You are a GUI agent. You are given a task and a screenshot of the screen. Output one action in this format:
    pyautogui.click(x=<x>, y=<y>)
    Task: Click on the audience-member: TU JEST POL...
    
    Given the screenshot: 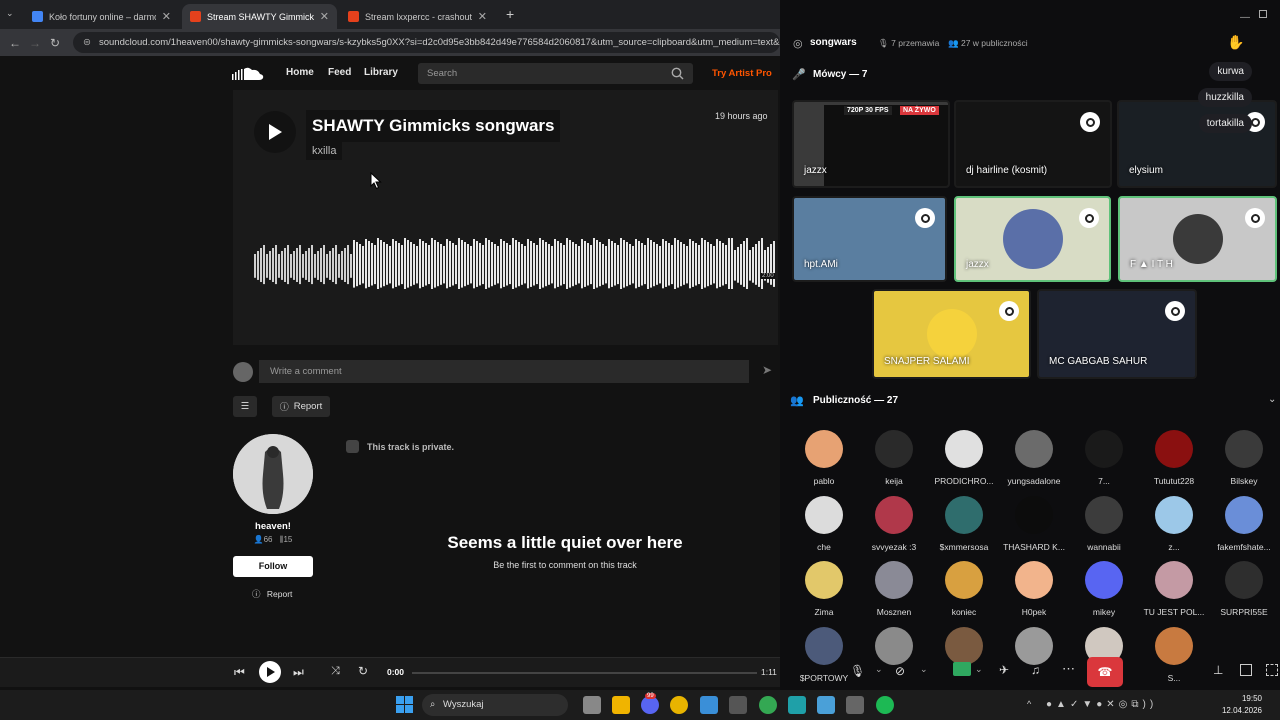 What is the action you would take?
    pyautogui.click(x=1174, y=589)
    